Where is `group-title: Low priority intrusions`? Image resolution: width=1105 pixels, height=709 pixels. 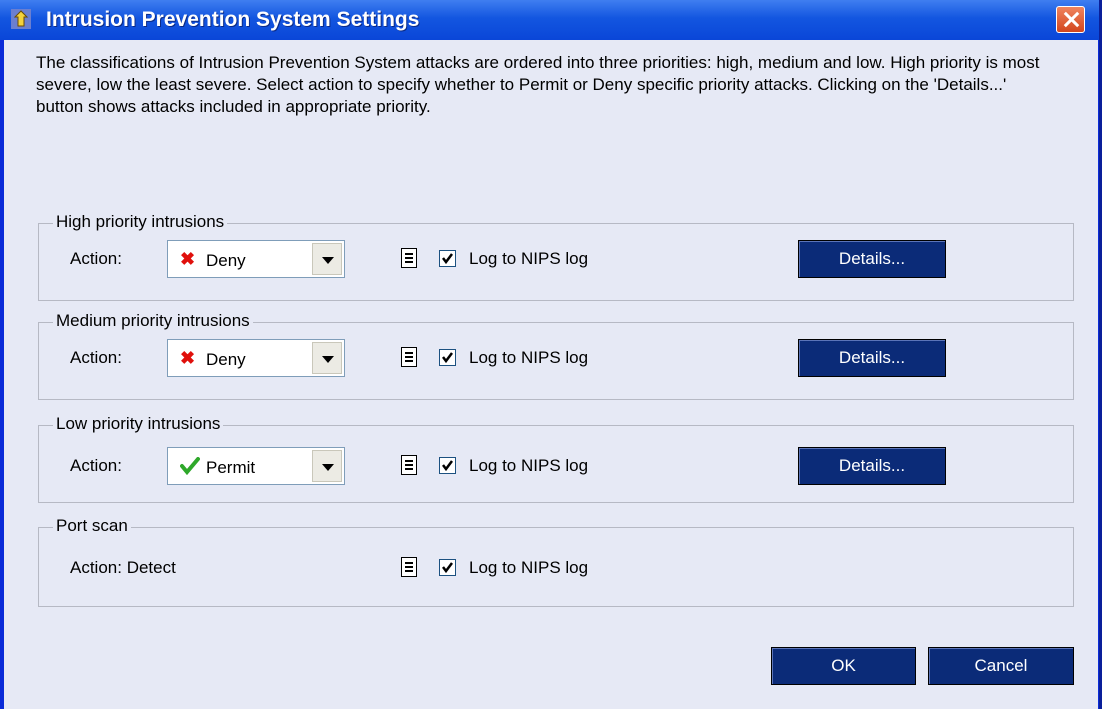
group-title: Low priority intrusions is located at coordinates (138, 424).